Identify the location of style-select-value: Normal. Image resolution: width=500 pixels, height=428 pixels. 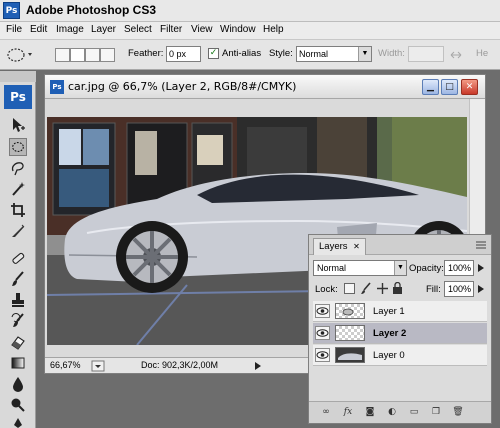
(314, 54).